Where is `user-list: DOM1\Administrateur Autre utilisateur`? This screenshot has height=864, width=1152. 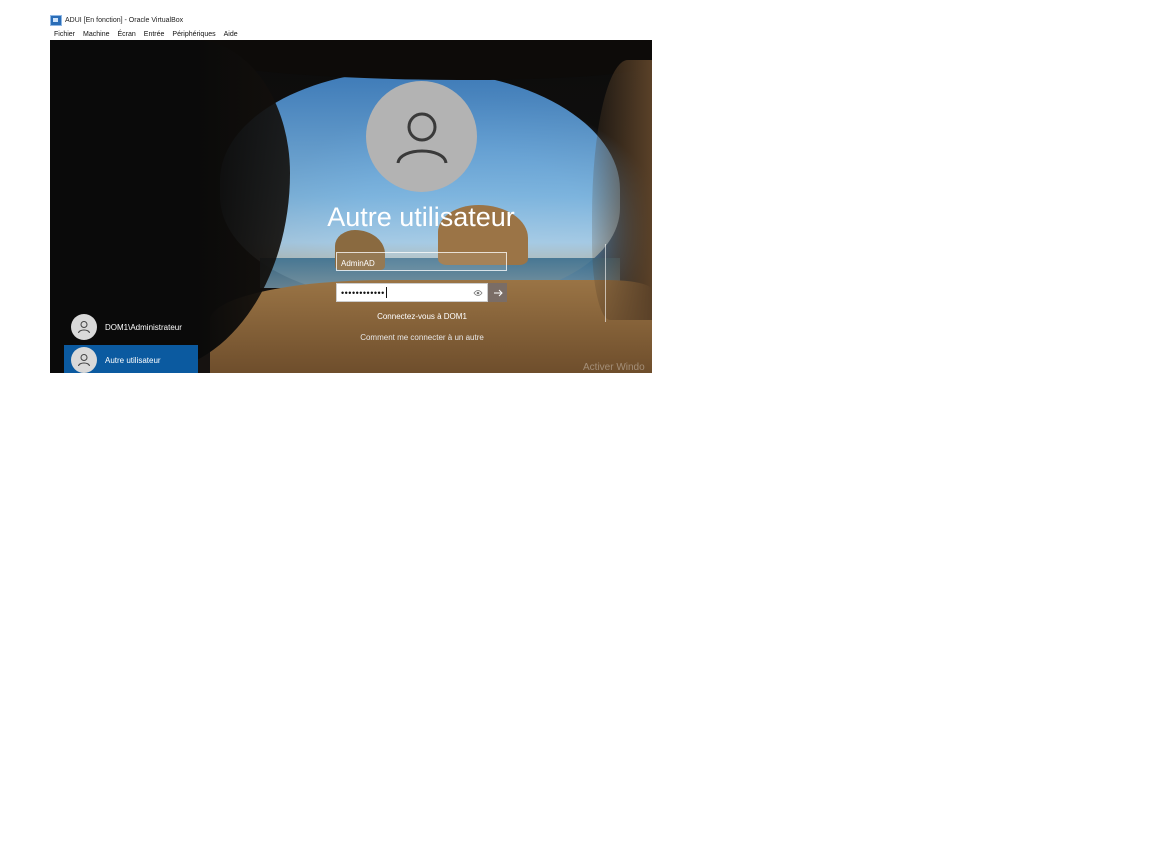
user-list: DOM1\Administrateur Autre utilisateur is located at coordinates (131, 342).